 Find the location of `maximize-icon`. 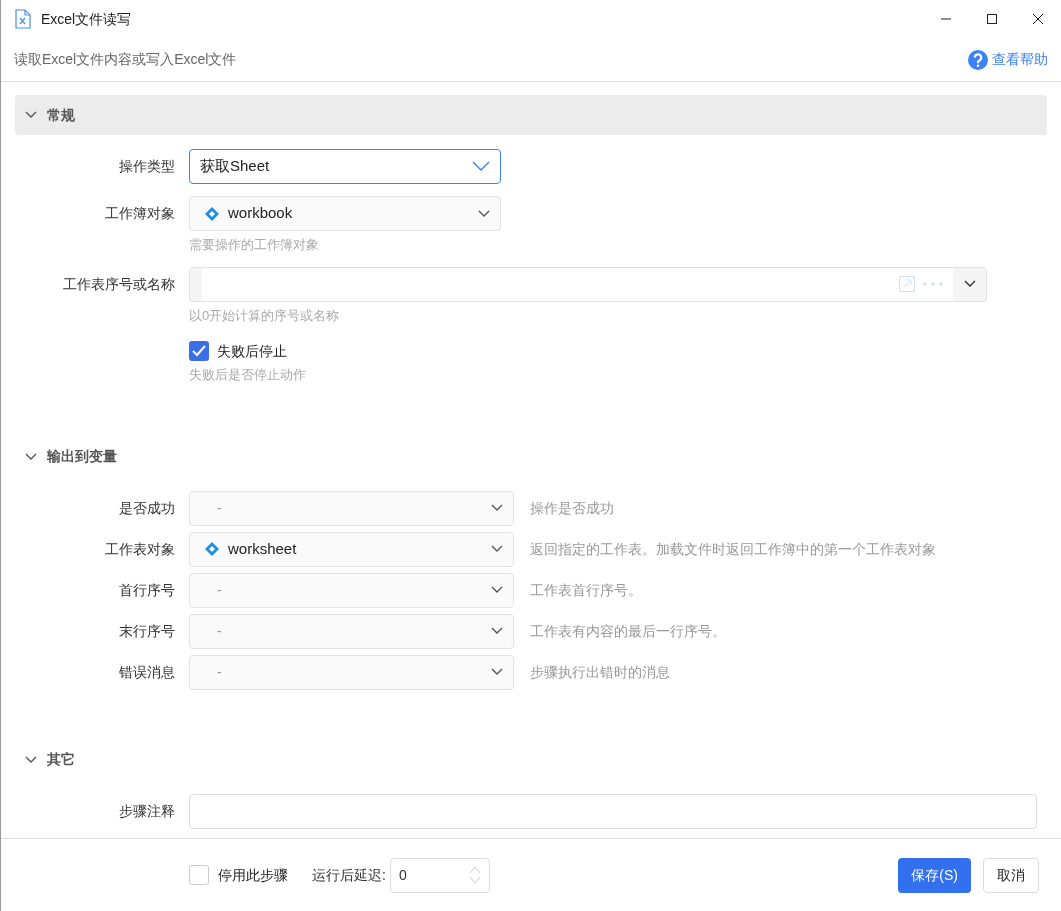

maximize-icon is located at coordinates (992, 19).